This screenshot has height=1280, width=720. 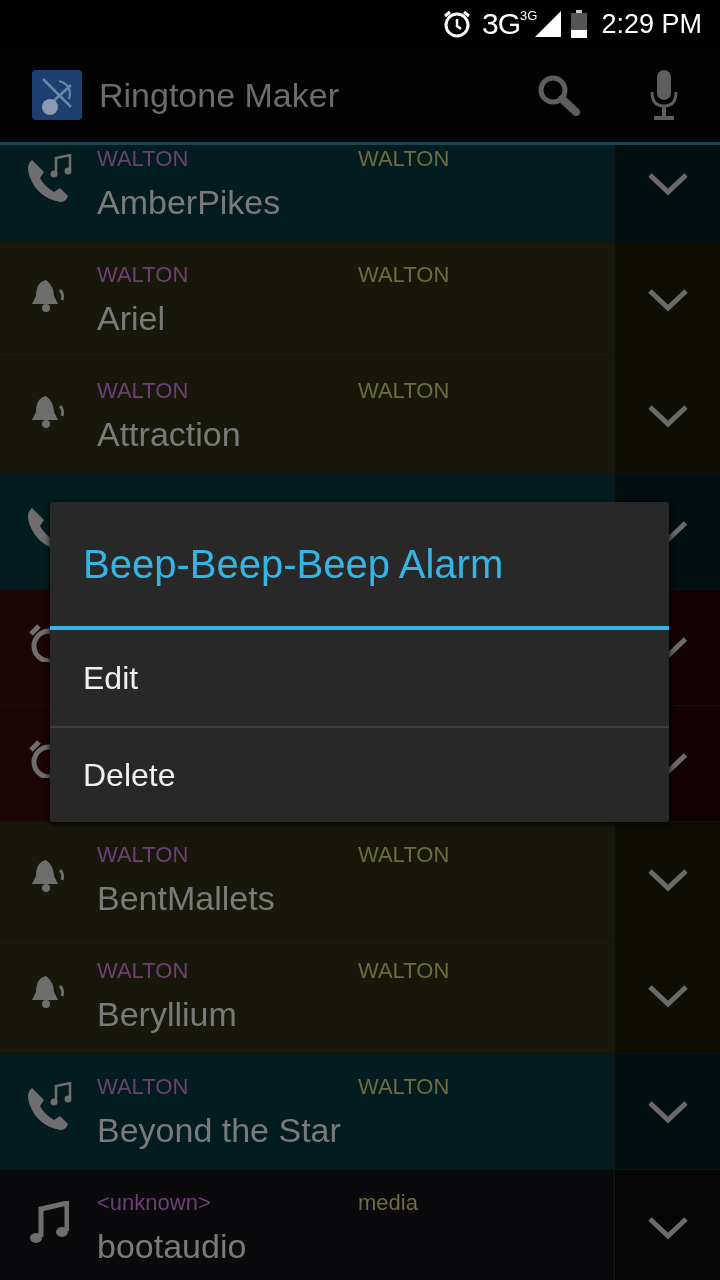 What do you see at coordinates (501, 24) in the screenshot?
I see `network-type: 3G` at bounding box center [501, 24].